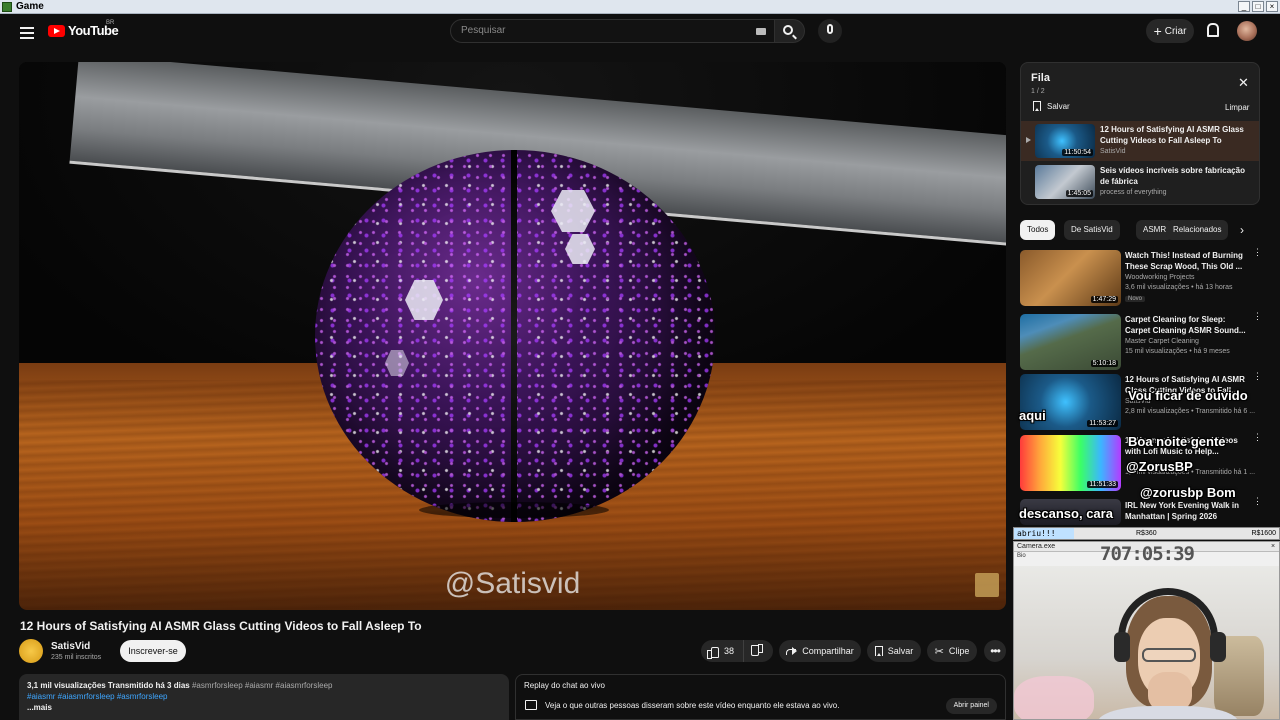 The height and width of the screenshot is (720, 1280). What do you see at coordinates (790, 31) in the screenshot?
I see `search-button` at bounding box center [790, 31].